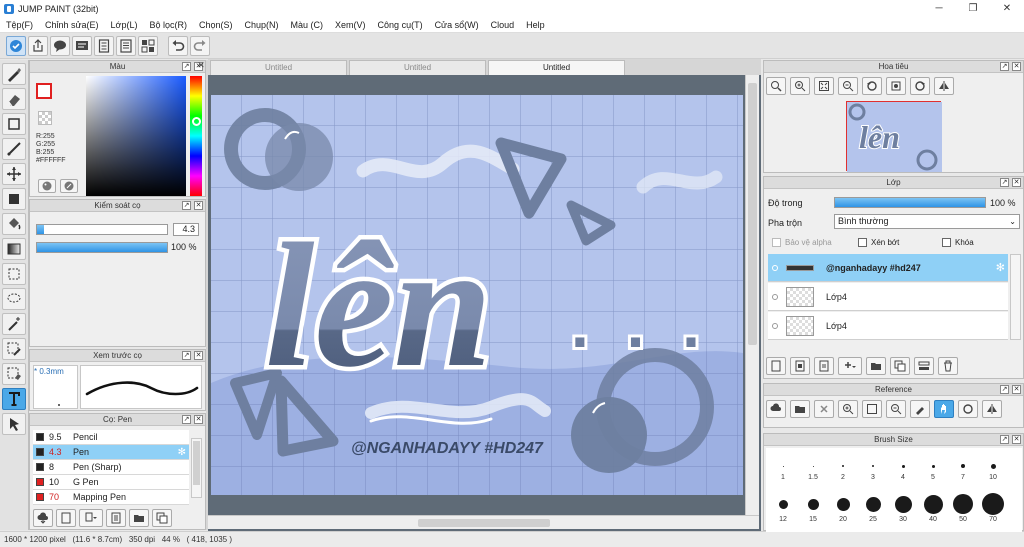 This screenshot has width=1024, height=547. Describe the element at coordinates (775, 296) in the screenshot. I see `layer-visibility-icon` at that location.